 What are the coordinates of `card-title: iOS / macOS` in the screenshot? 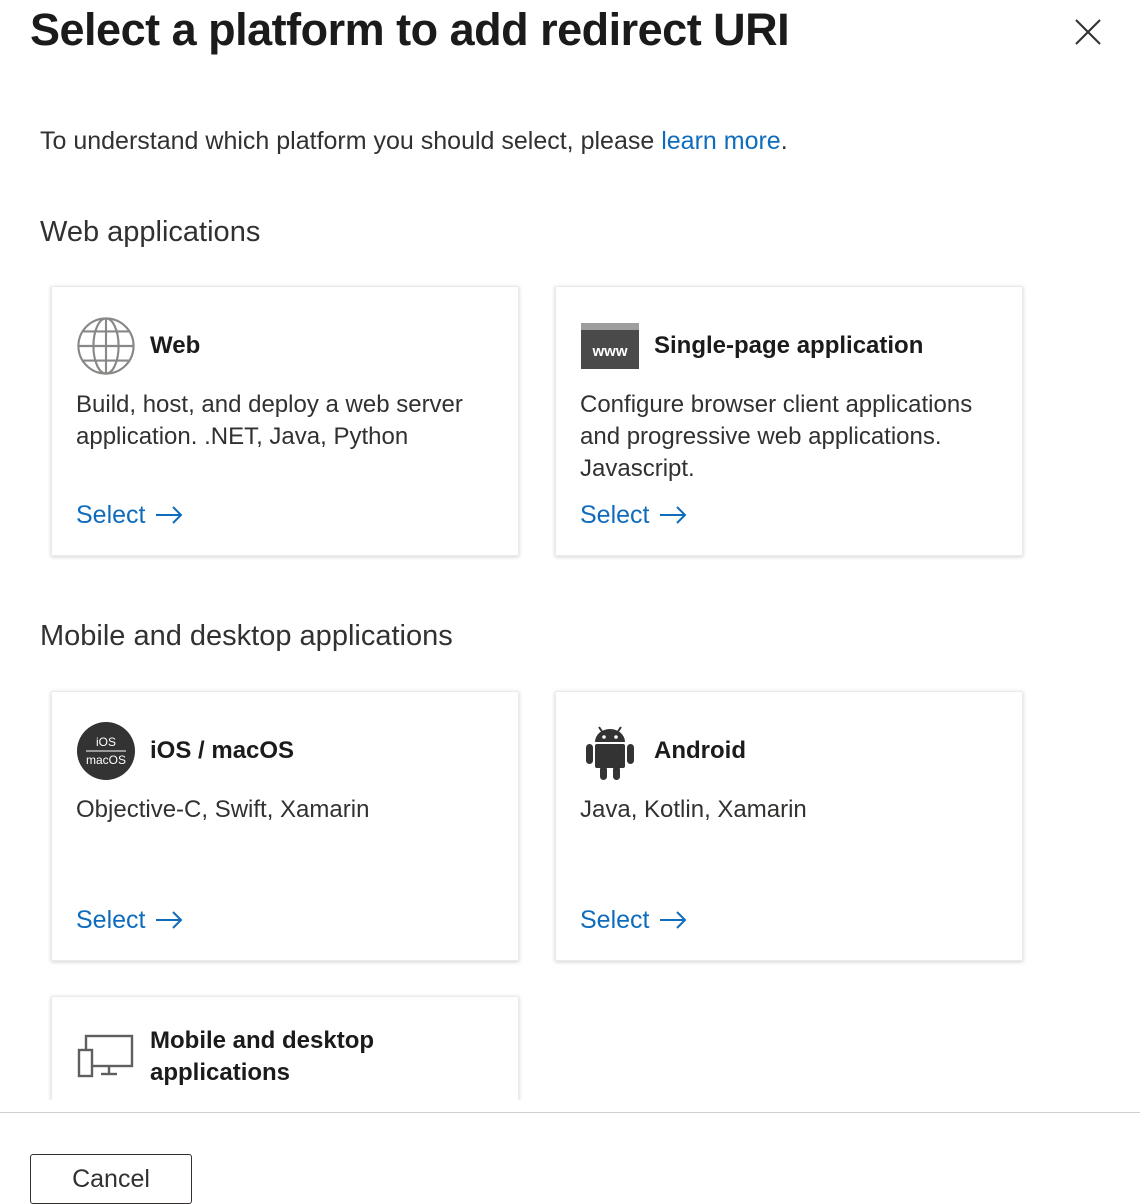 It's located at (222, 750).